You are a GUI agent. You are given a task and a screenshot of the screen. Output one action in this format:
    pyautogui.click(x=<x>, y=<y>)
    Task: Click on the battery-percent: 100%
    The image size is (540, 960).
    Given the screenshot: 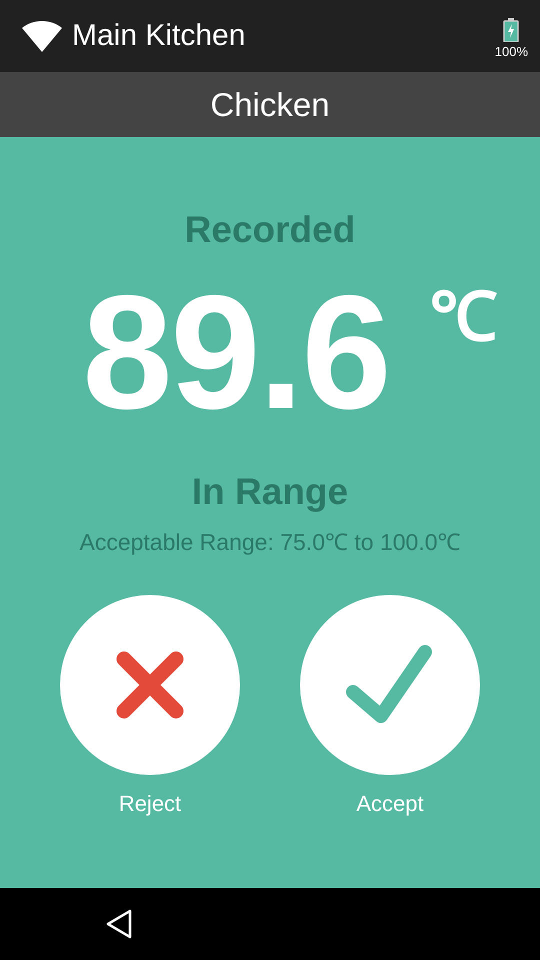 What is the action you would take?
    pyautogui.click(x=511, y=51)
    